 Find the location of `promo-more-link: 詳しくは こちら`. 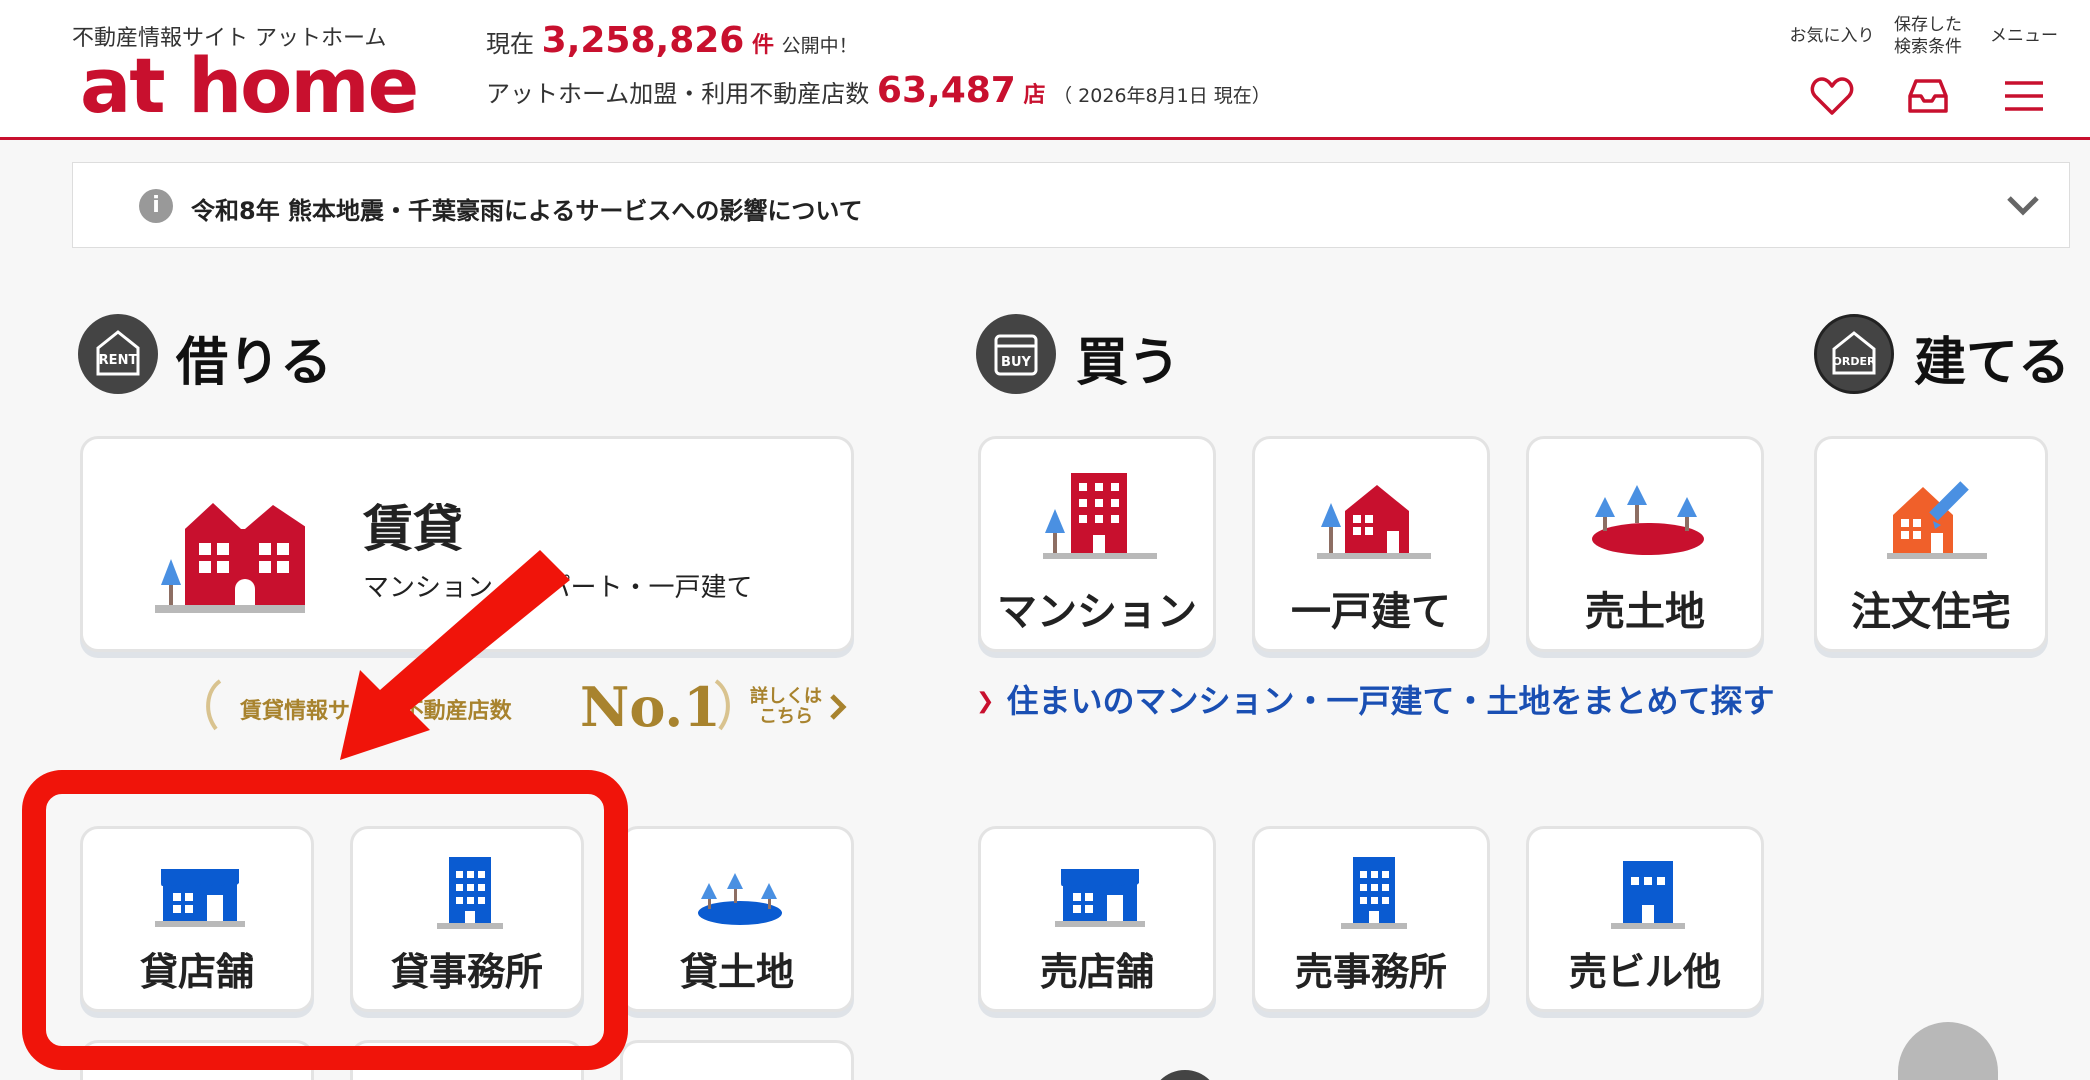

promo-more-link: 詳しくは こちら is located at coordinates (786, 707).